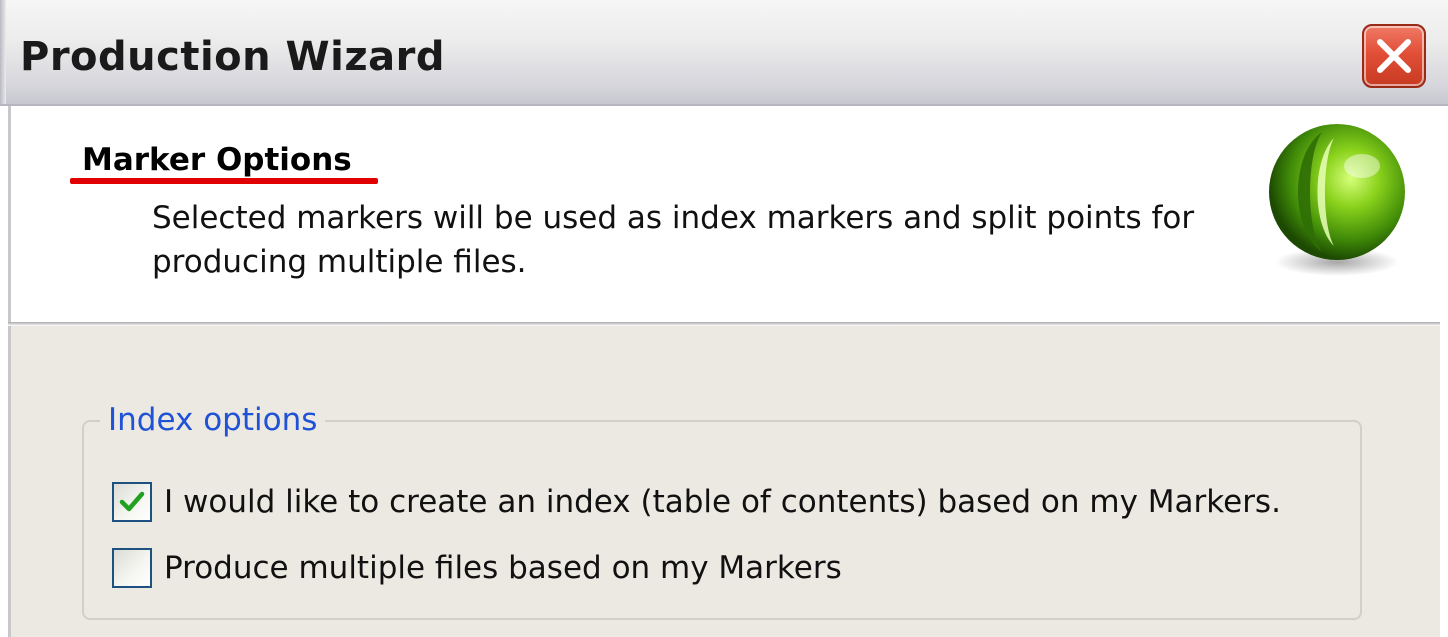 Image resolution: width=1448 pixels, height=637 pixels. What do you see at coordinates (132, 568) in the screenshot?
I see `multiple-files-checkbox` at bounding box center [132, 568].